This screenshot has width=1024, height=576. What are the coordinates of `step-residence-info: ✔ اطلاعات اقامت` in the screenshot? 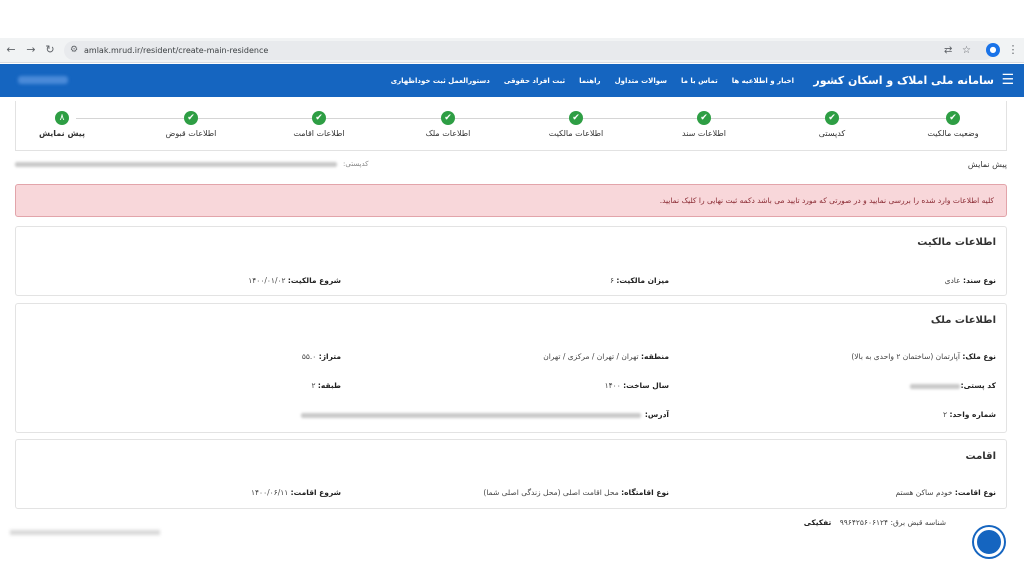 It's located at (319, 124).